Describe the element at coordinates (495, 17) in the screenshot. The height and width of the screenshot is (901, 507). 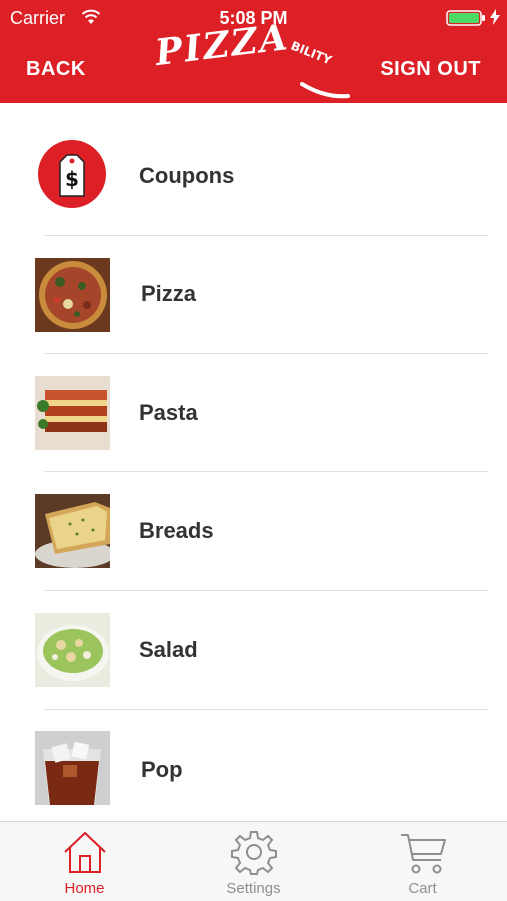
I see `charging-icon` at that location.